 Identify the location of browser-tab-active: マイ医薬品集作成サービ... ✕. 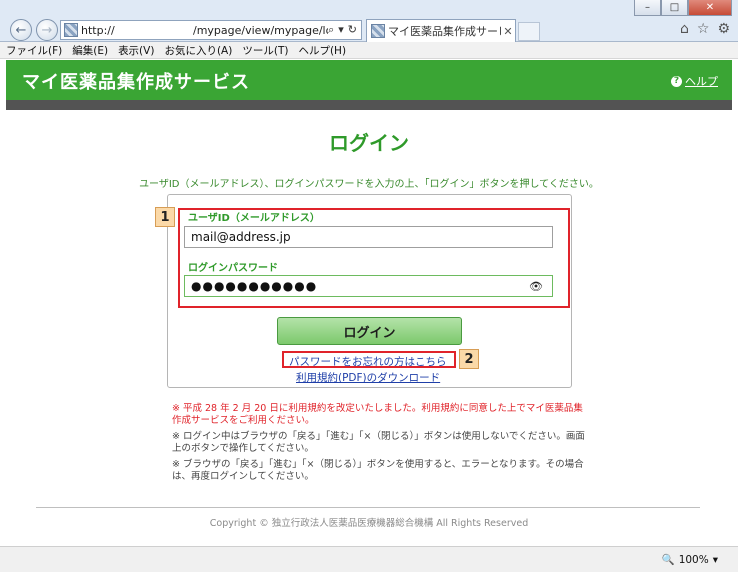
(441, 30).